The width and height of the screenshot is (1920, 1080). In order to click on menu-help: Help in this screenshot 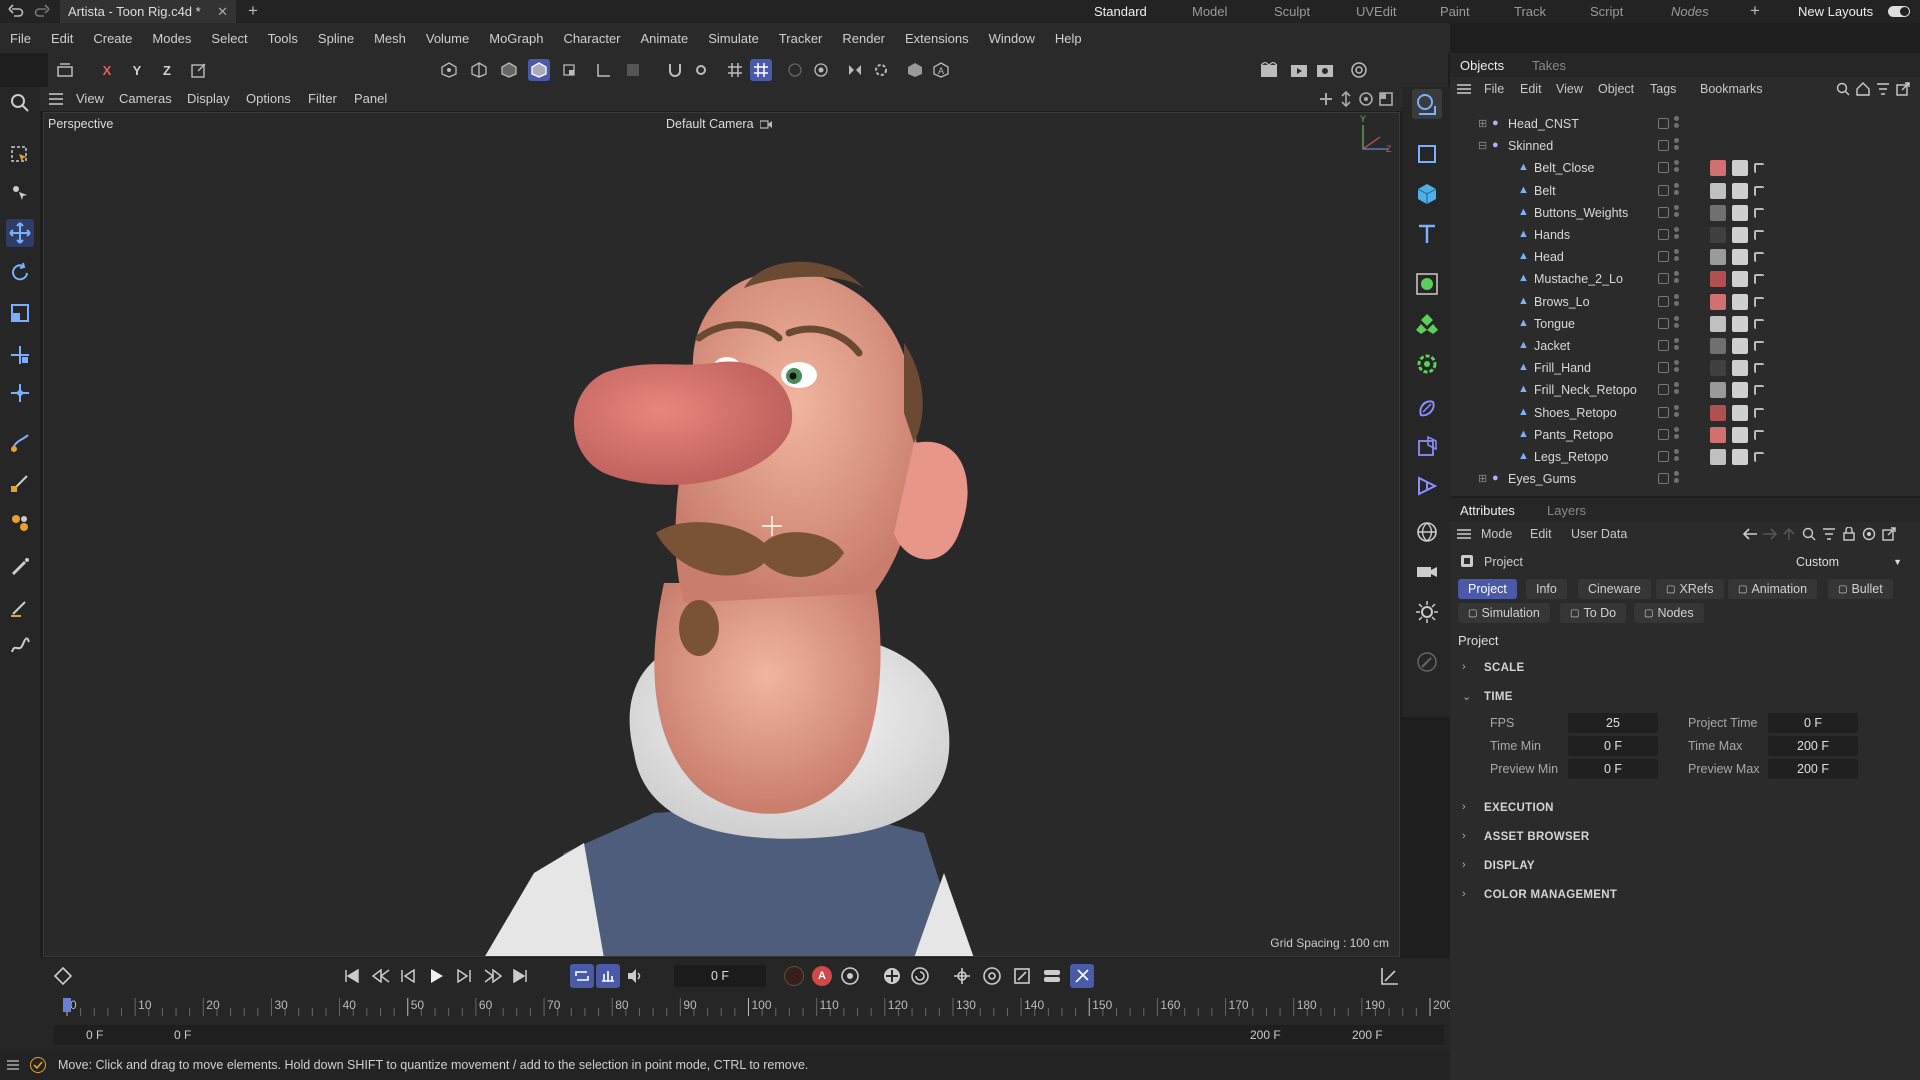, I will do `click(1068, 38)`.